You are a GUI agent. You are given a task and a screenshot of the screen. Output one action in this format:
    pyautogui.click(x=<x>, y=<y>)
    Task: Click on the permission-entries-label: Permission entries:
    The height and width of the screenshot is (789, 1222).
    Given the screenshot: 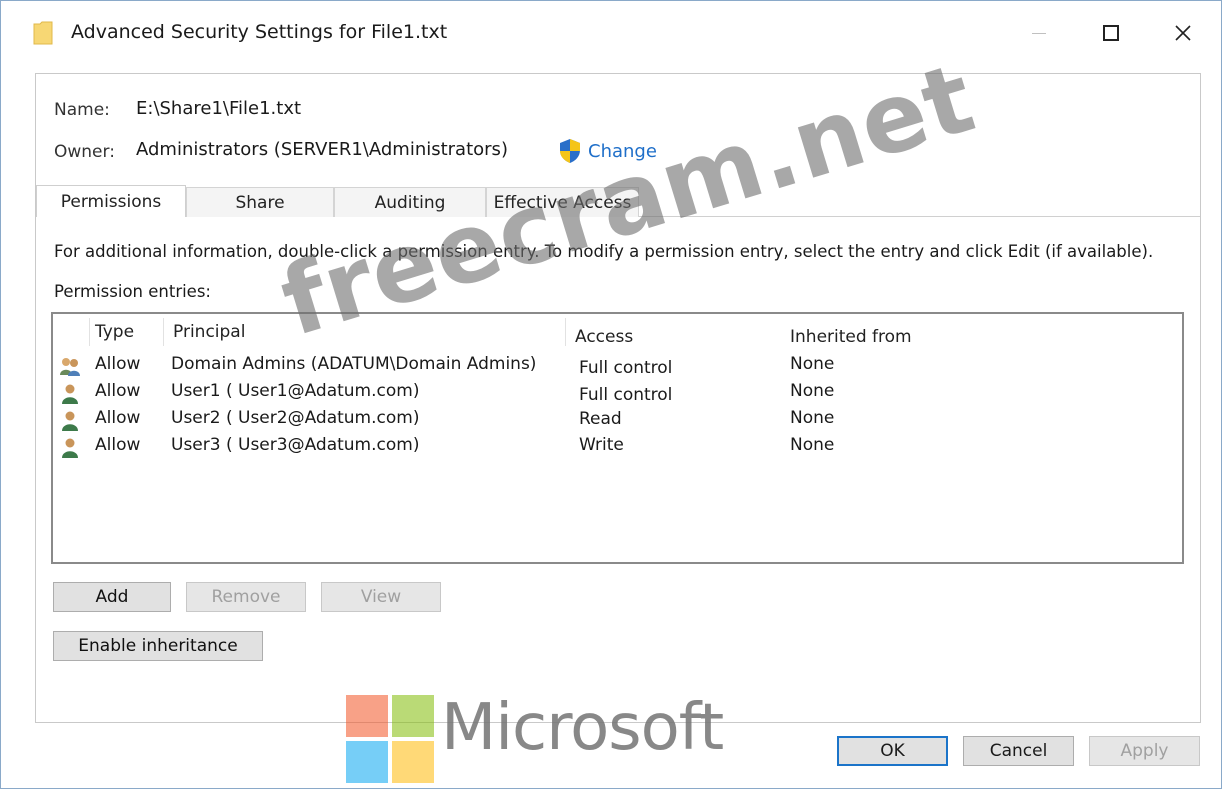 What is the action you would take?
    pyautogui.click(x=132, y=291)
    